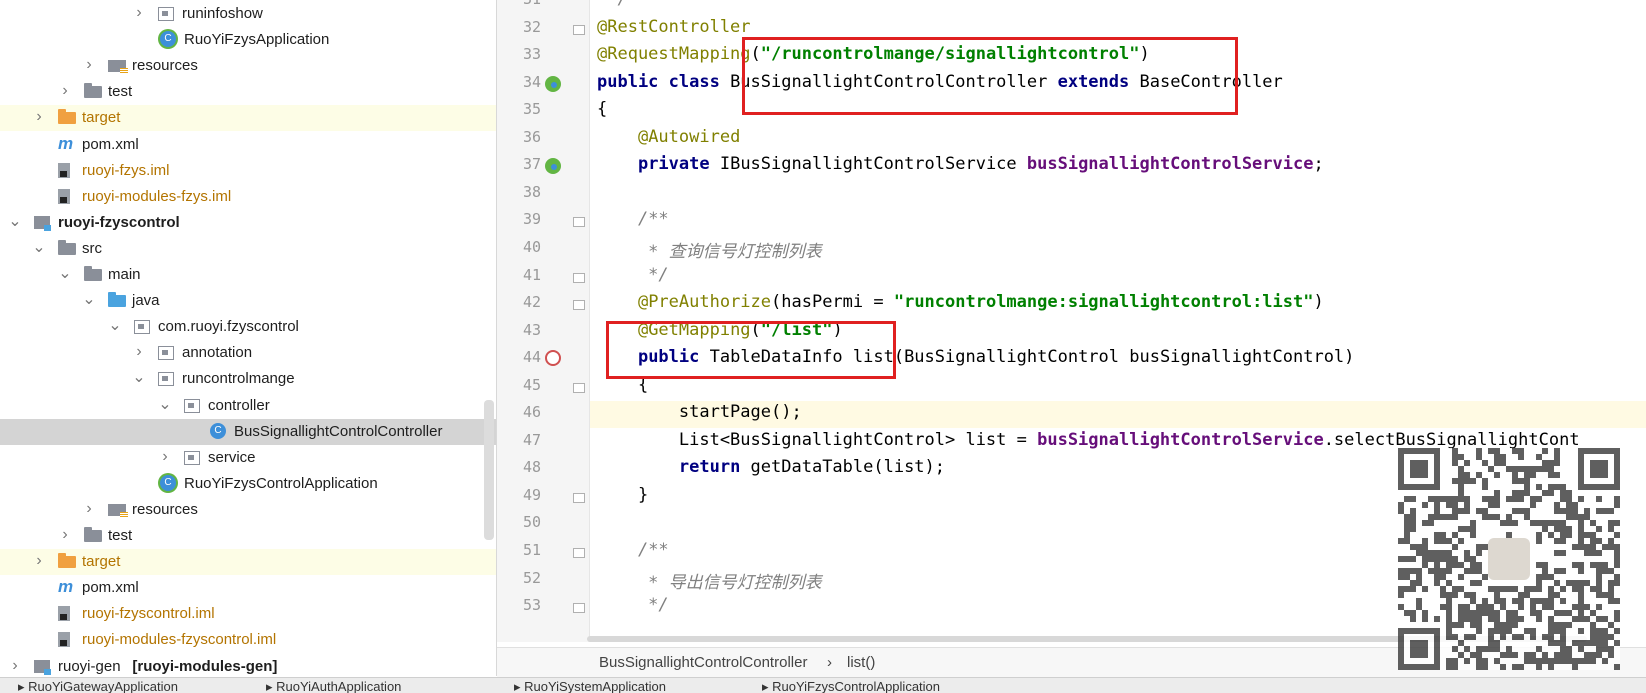 Image resolution: width=1646 pixels, height=693 pixels. What do you see at coordinates (674, 27) in the screenshot?
I see `code-line: @RestController` at bounding box center [674, 27].